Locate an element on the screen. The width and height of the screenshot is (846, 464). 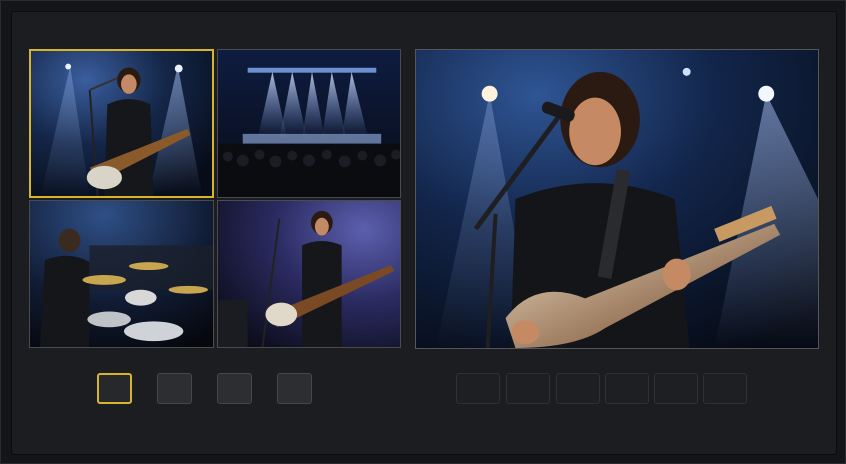
drummer-image is located at coordinates (121, 274).